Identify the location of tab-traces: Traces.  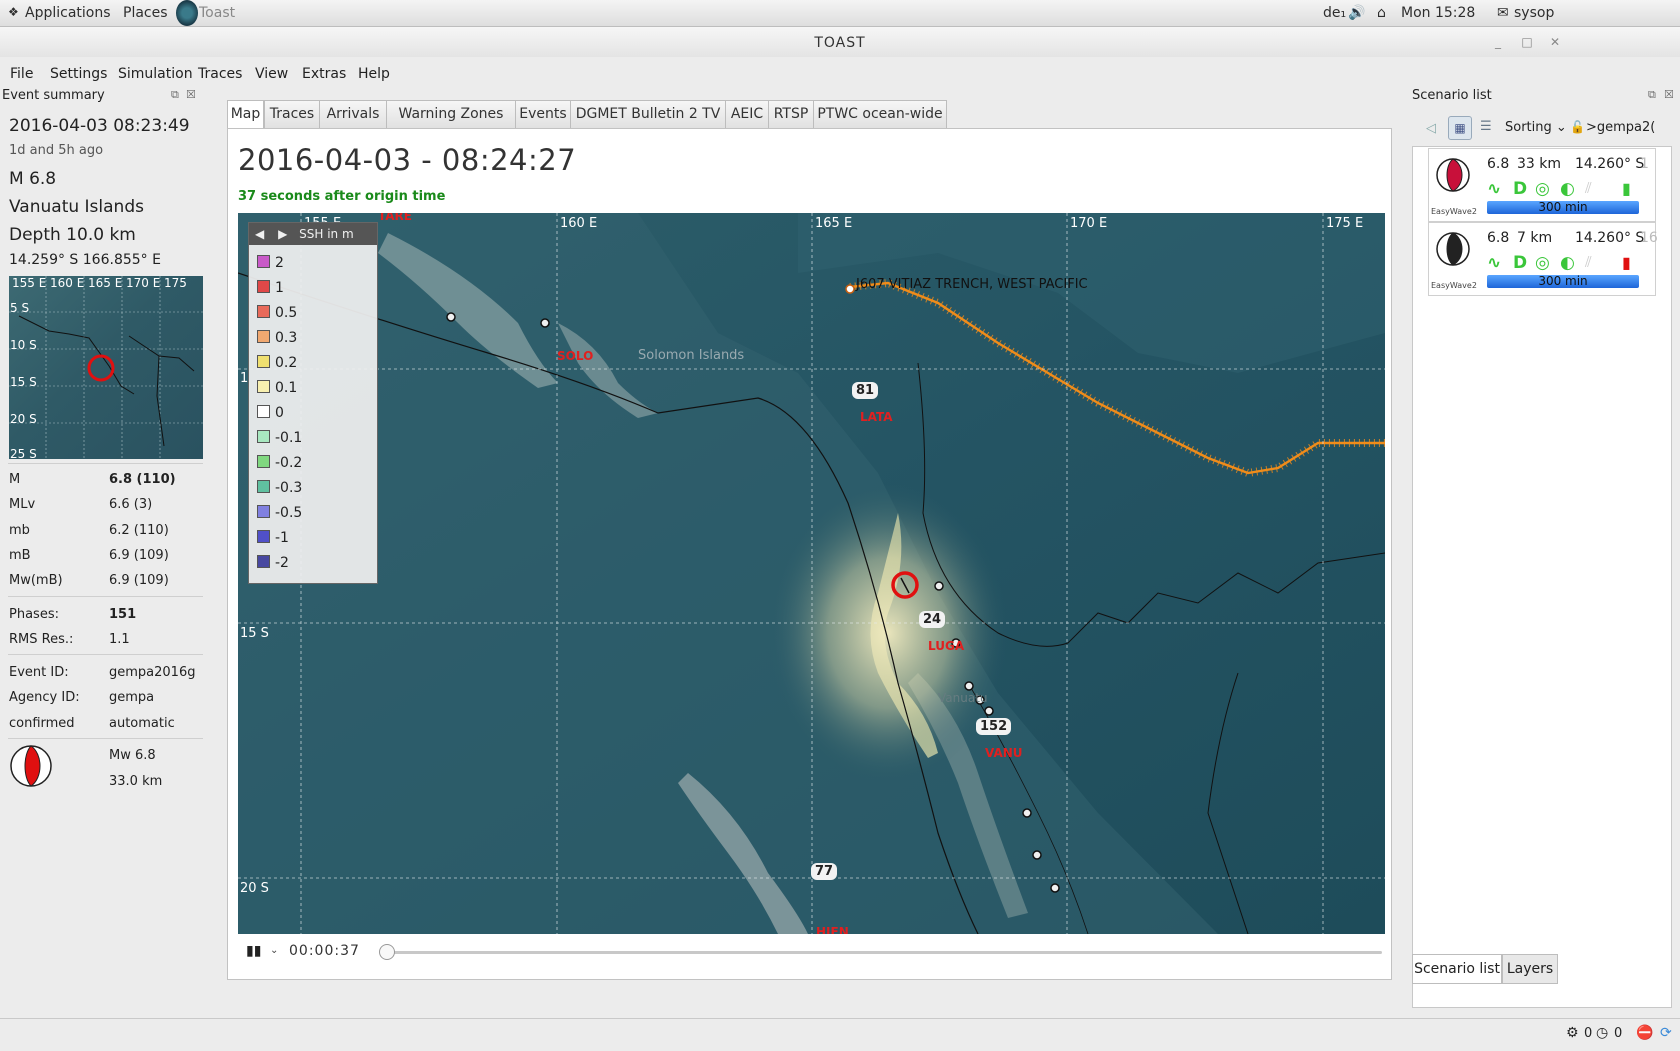
(292, 114).